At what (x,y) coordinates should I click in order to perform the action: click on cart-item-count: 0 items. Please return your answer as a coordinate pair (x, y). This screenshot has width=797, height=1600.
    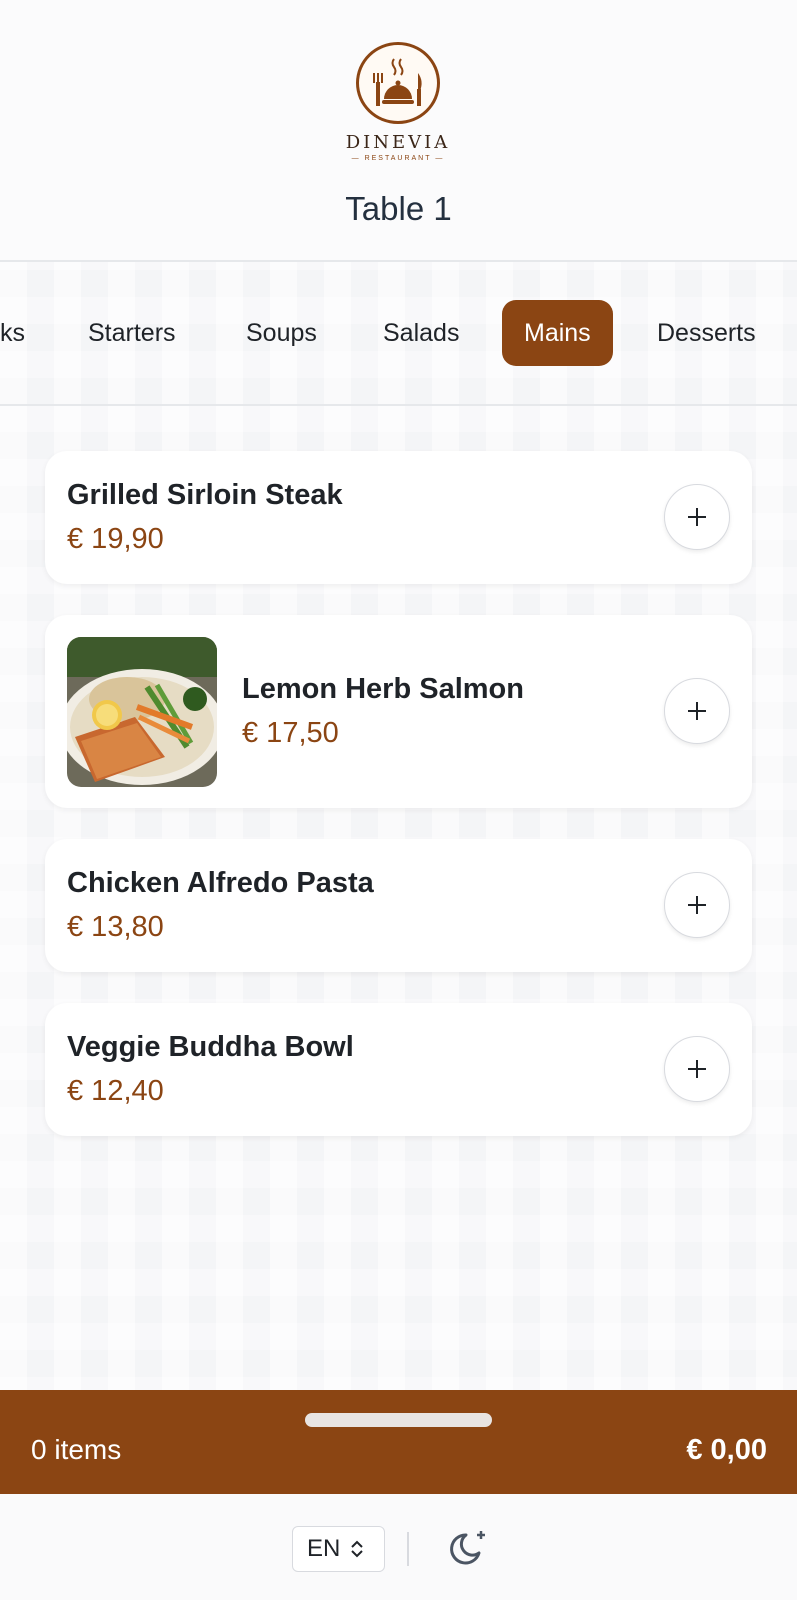
    Looking at the image, I should click on (76, 1449).